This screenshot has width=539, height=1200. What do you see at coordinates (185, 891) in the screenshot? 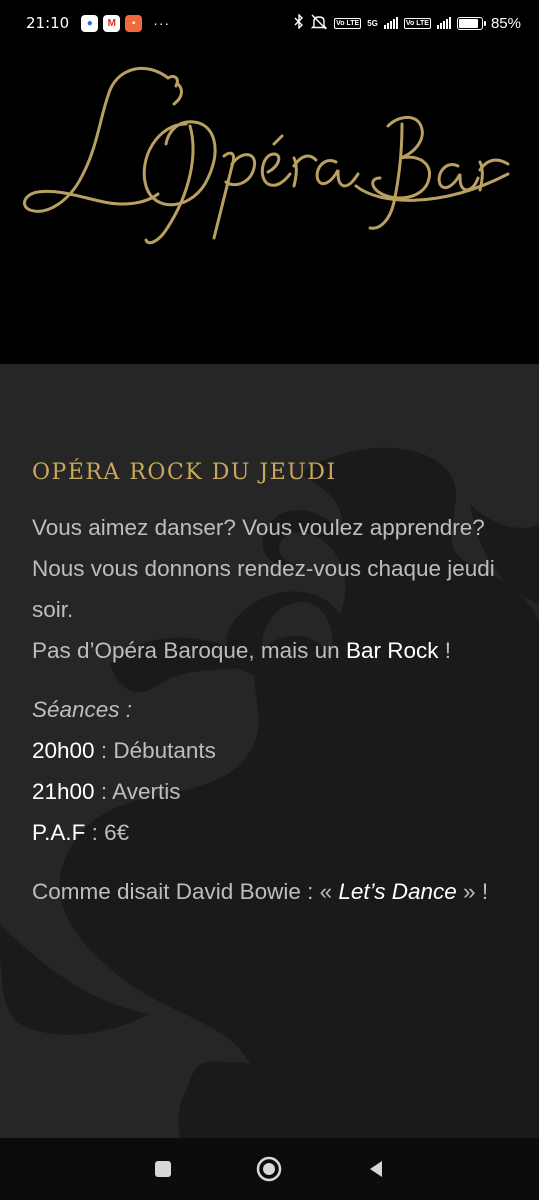
I see `quote-prefix: Comme disait David Bowie : «` at bounding box center [185, 891].